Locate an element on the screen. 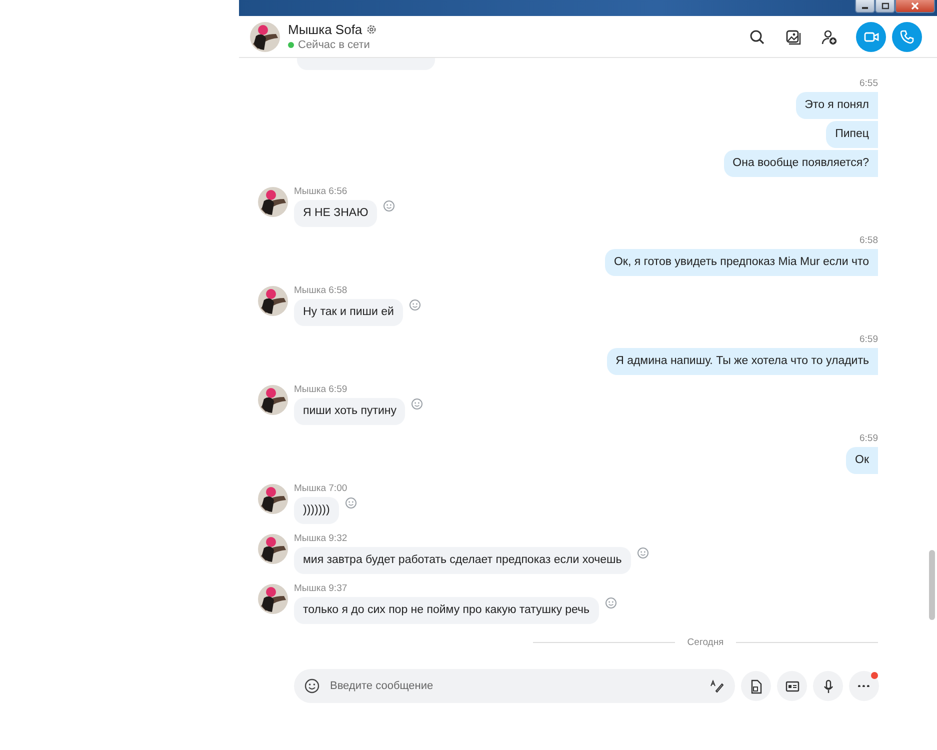  message-meta: Мышка 9:37 is located at coordinates (321, 589).